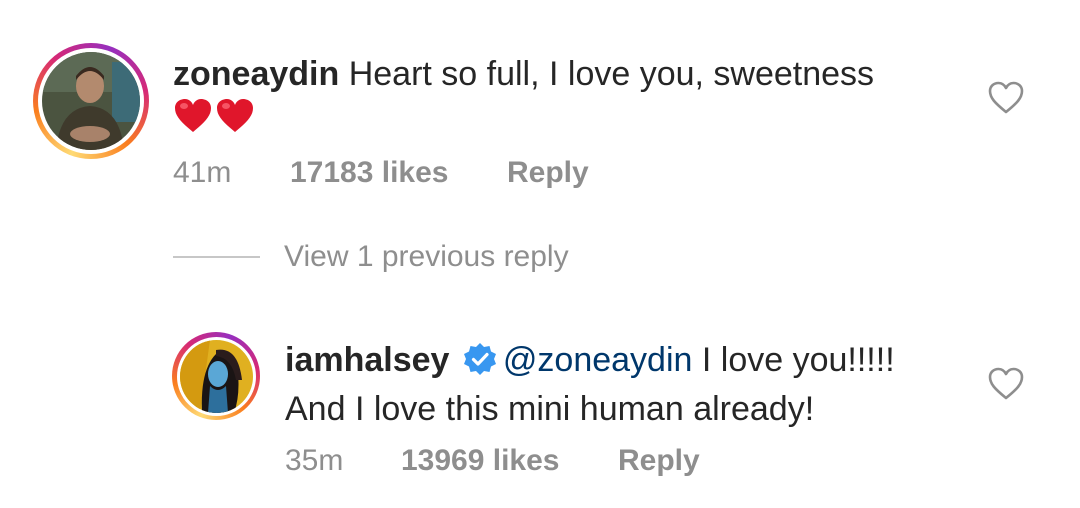 This screenshot has width=1080, height=508. I want to click on comment-text-line2: And I love this mini human already!, so click(550, 409).